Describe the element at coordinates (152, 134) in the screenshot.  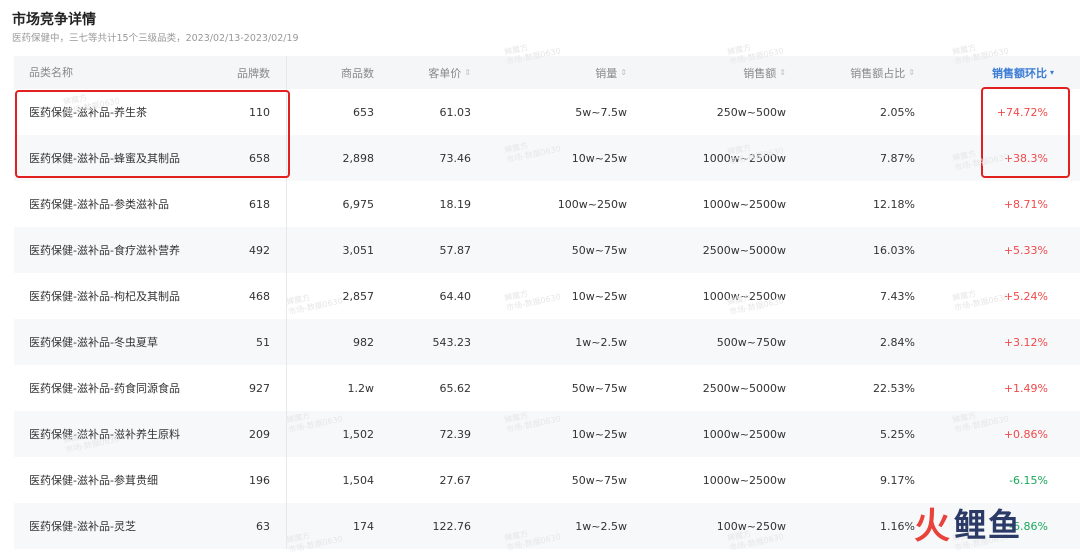
I see `highlight-box-top-categories` at that location.